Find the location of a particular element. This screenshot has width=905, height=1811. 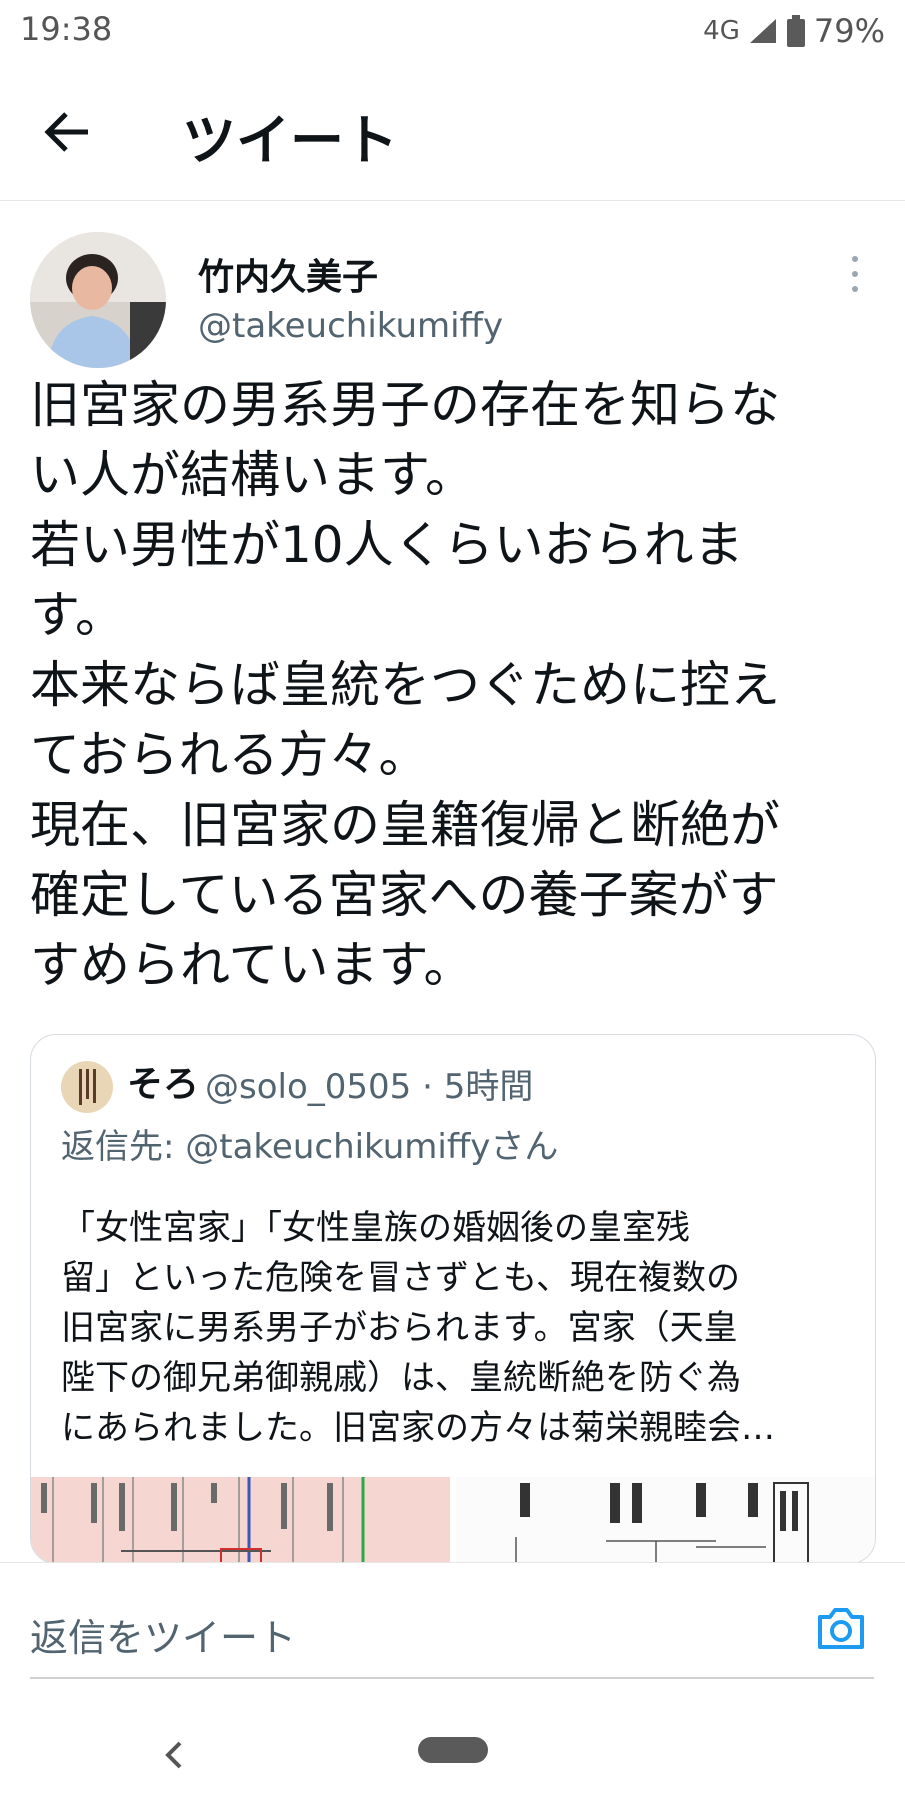

genealogy-table-image is located at coordinates (662, 1522).